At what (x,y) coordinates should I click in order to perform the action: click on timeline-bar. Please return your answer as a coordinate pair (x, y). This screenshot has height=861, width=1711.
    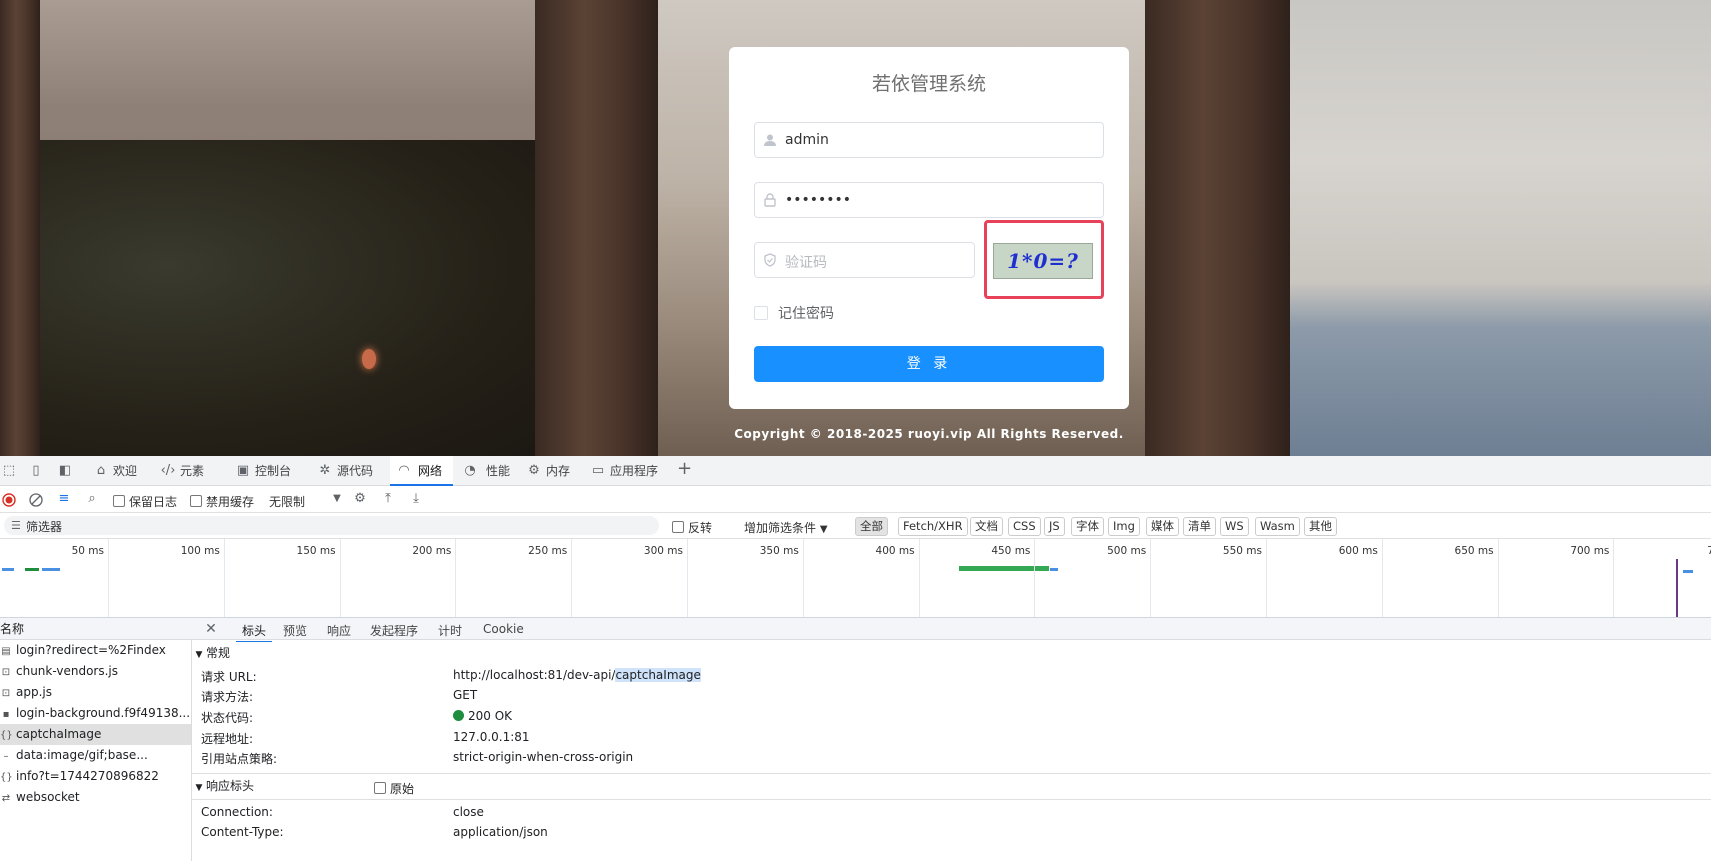
    Looking at the image, I should click on (8, 569).